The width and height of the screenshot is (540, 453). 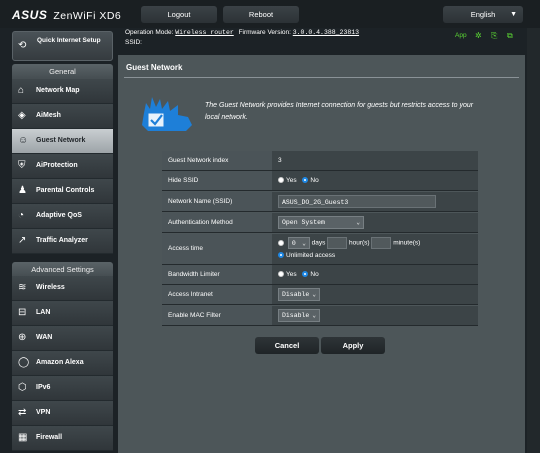 I want to click on general-section-title: General, so click(x=62, y=71).